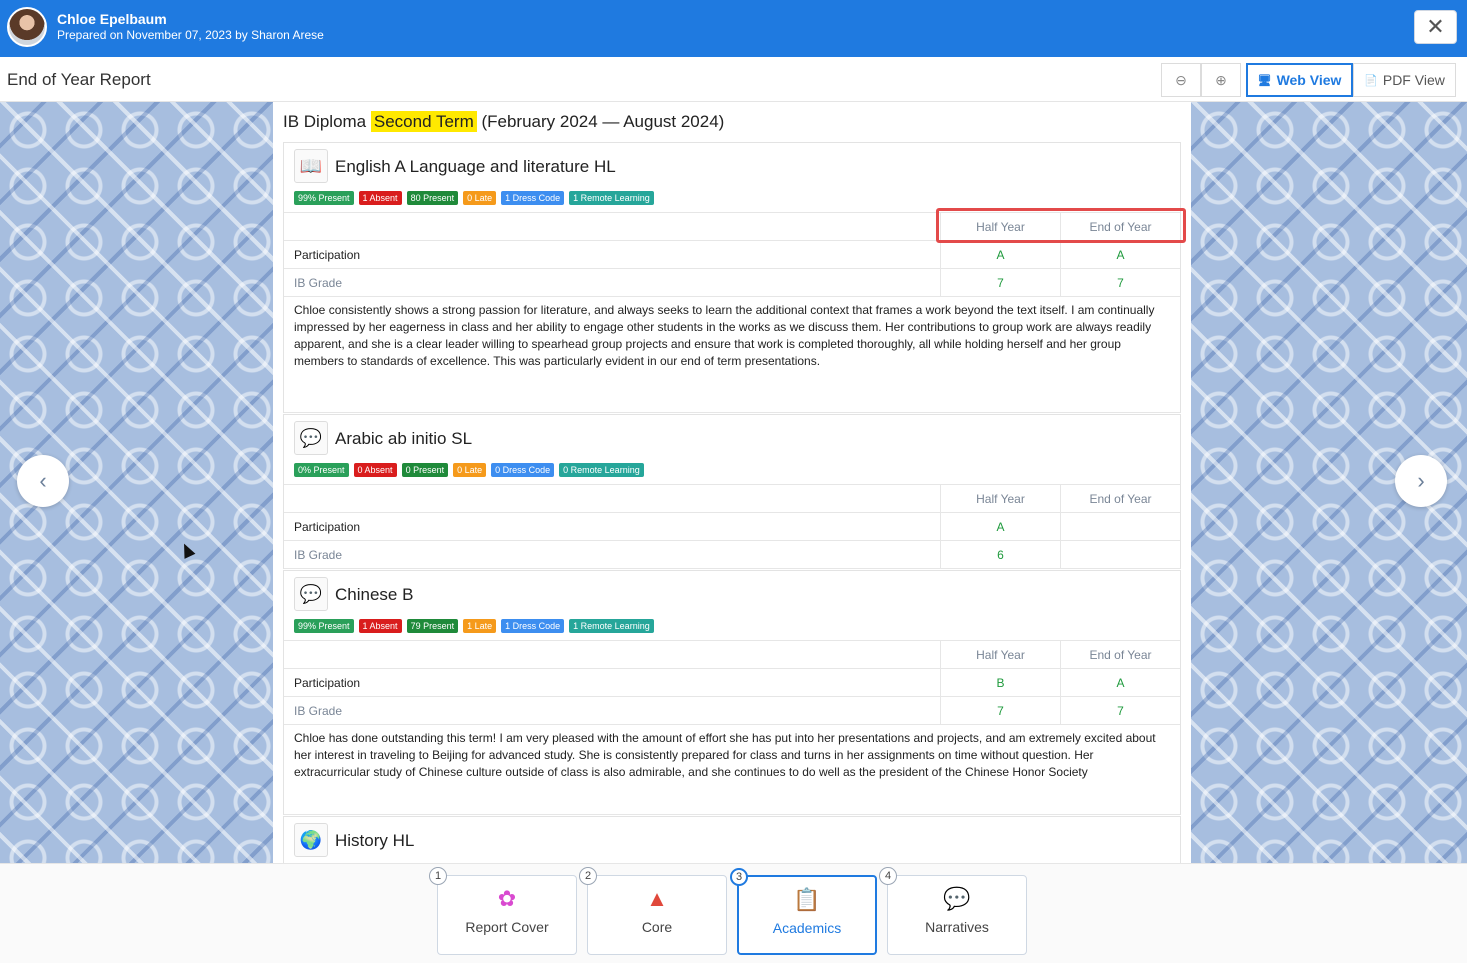 The height and width of the screenshot is (963, 1467). What do you see at coordinates (523, 470) in the screenshot?
I see `badge-dress-code: 0 Dress Code` at bounding box center [523, 470].